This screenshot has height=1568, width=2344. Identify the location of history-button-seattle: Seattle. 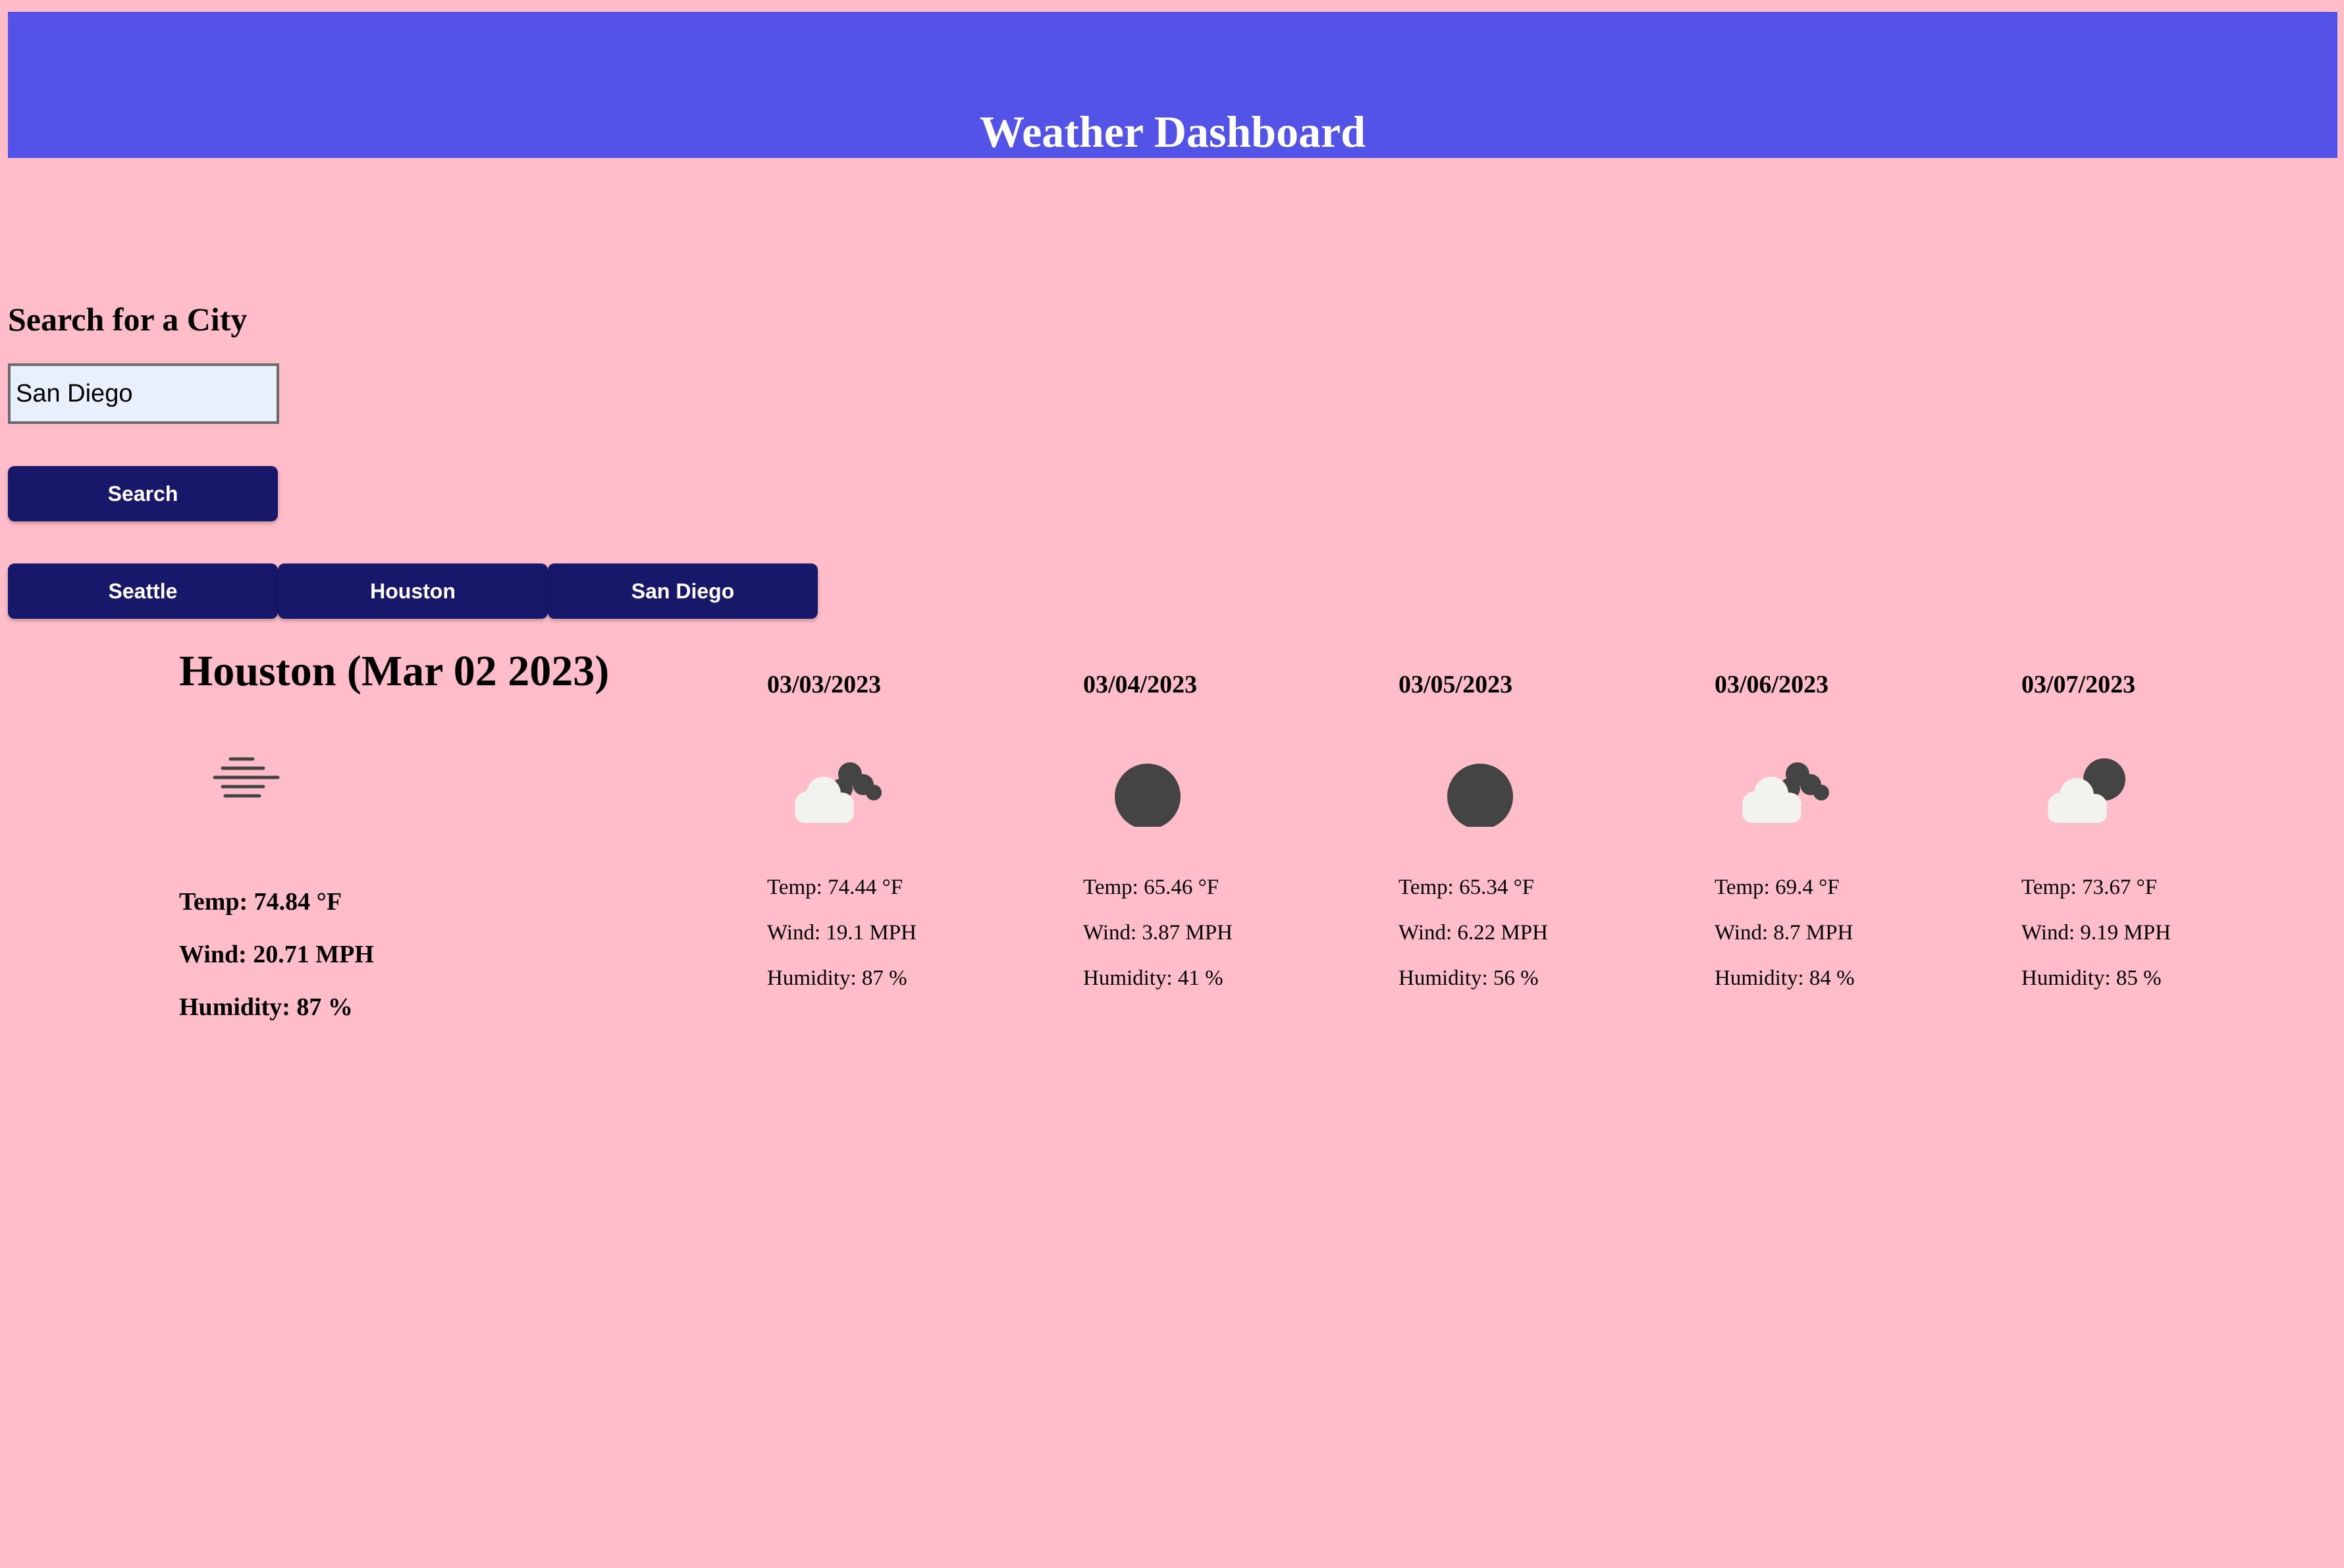
(143, 591).